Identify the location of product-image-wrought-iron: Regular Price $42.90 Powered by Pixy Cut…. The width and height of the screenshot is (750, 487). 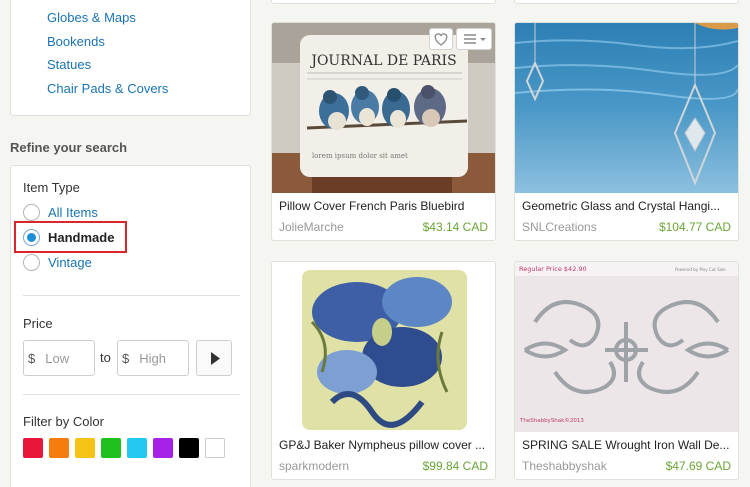
(626, 347).